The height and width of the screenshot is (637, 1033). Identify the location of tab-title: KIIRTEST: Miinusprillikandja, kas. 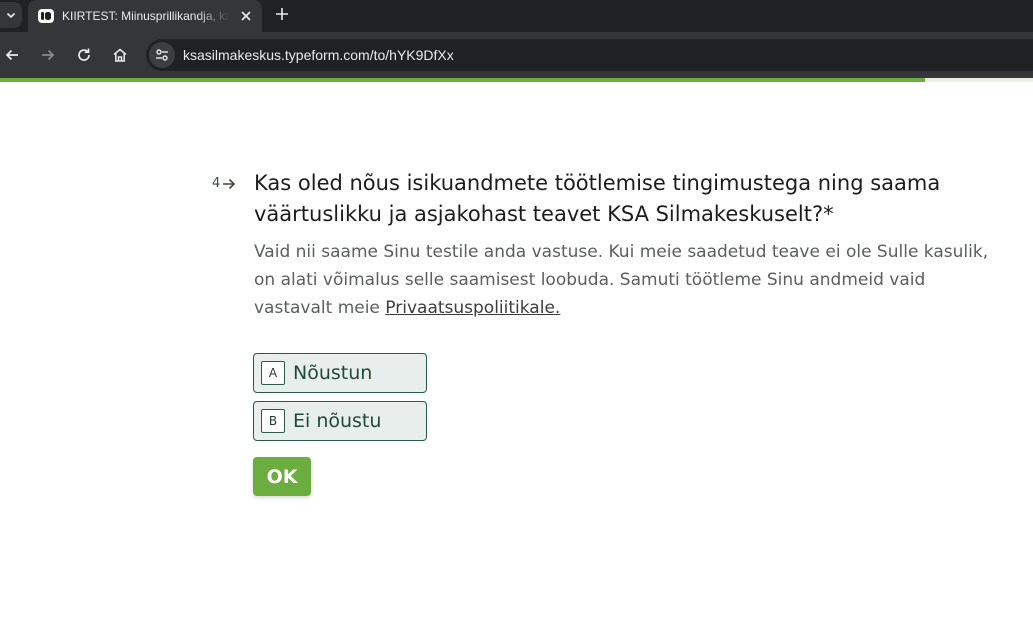
(146, 16).